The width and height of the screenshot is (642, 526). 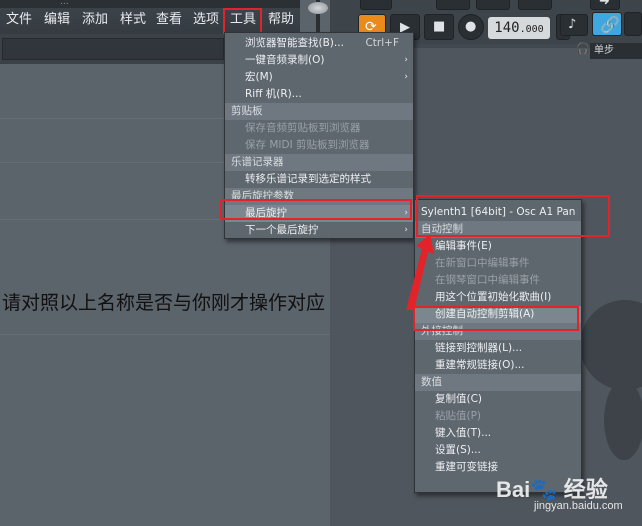 I want to click on next-button: ➜, so click(x=605, y=5).